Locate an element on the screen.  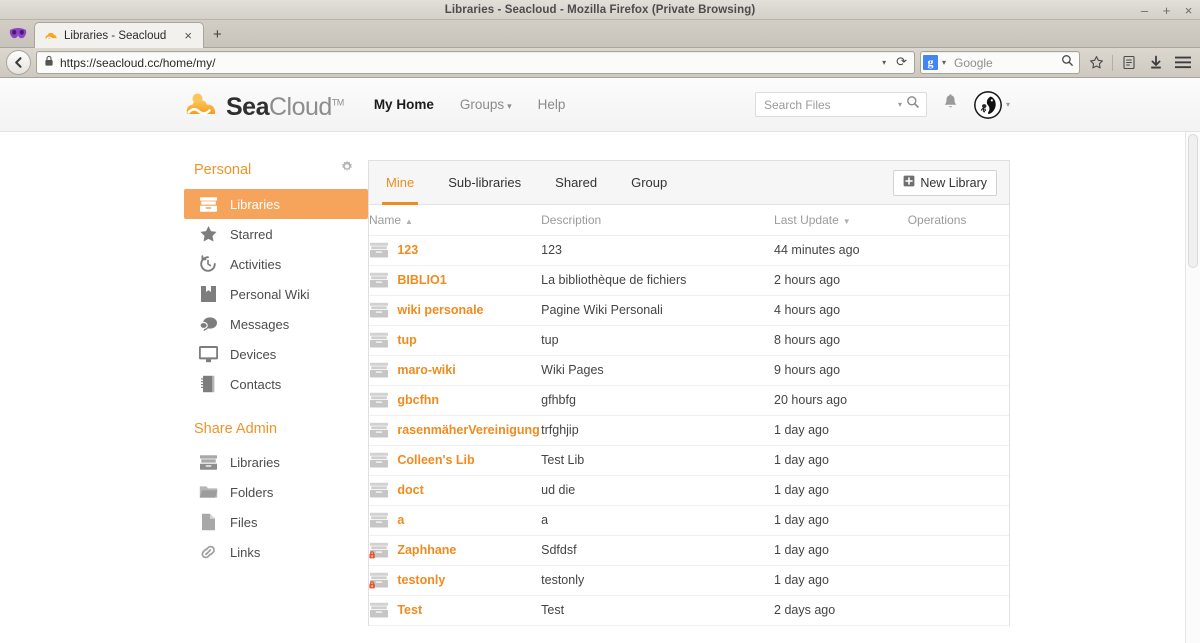
table-row: Colleen's Lib Test Lib 1 day ago is located at coordinates (689, 460).